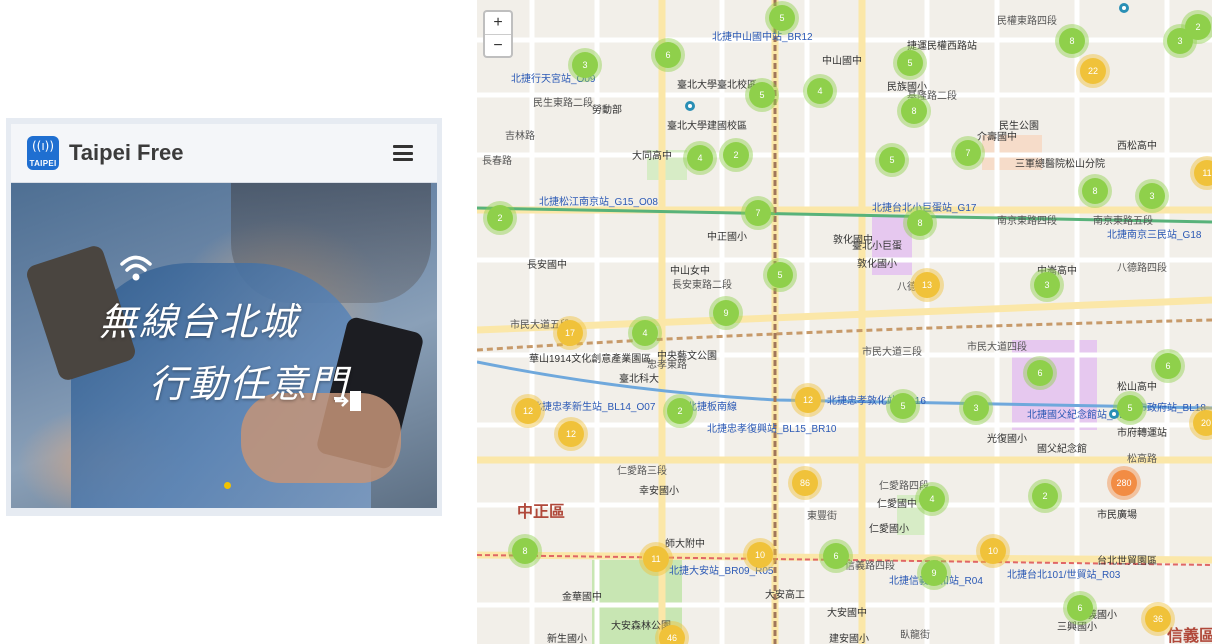 This screenshot has width=1212, height=644. What do you see at coordinates (547, 265) in the screenshot?
I see `place-label: 長安國中` at bounding box center [547, 265].